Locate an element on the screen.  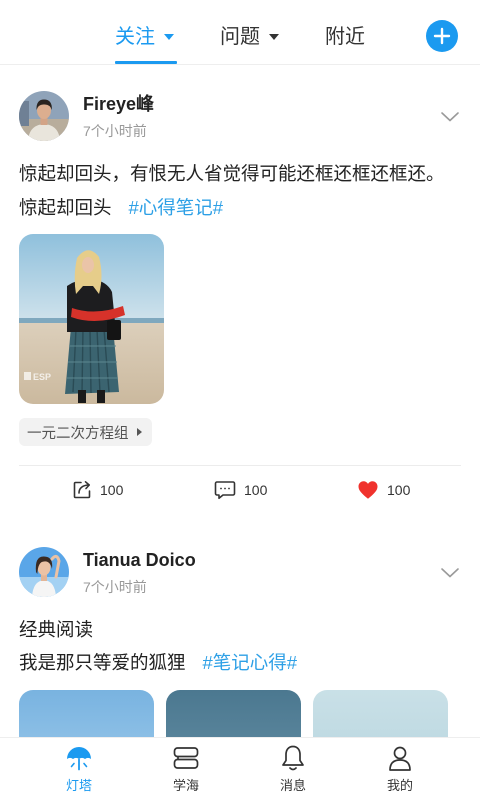
post-text-line: 惊起却回头 #心得笔记# is located at coordinates (121, 208).